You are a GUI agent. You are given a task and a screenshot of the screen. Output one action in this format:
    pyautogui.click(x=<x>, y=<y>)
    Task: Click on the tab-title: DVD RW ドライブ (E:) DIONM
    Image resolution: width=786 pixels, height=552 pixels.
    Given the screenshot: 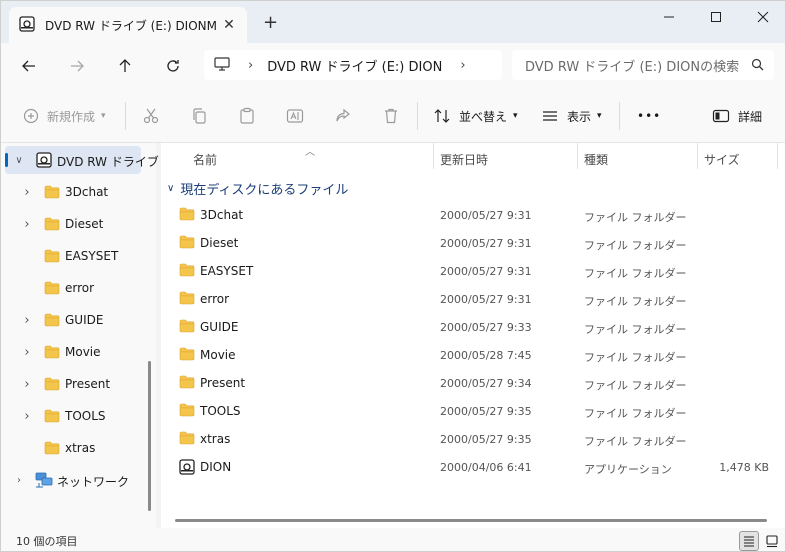 What is the action you would take?
    pyautogui.click(x=131, y=25)
    